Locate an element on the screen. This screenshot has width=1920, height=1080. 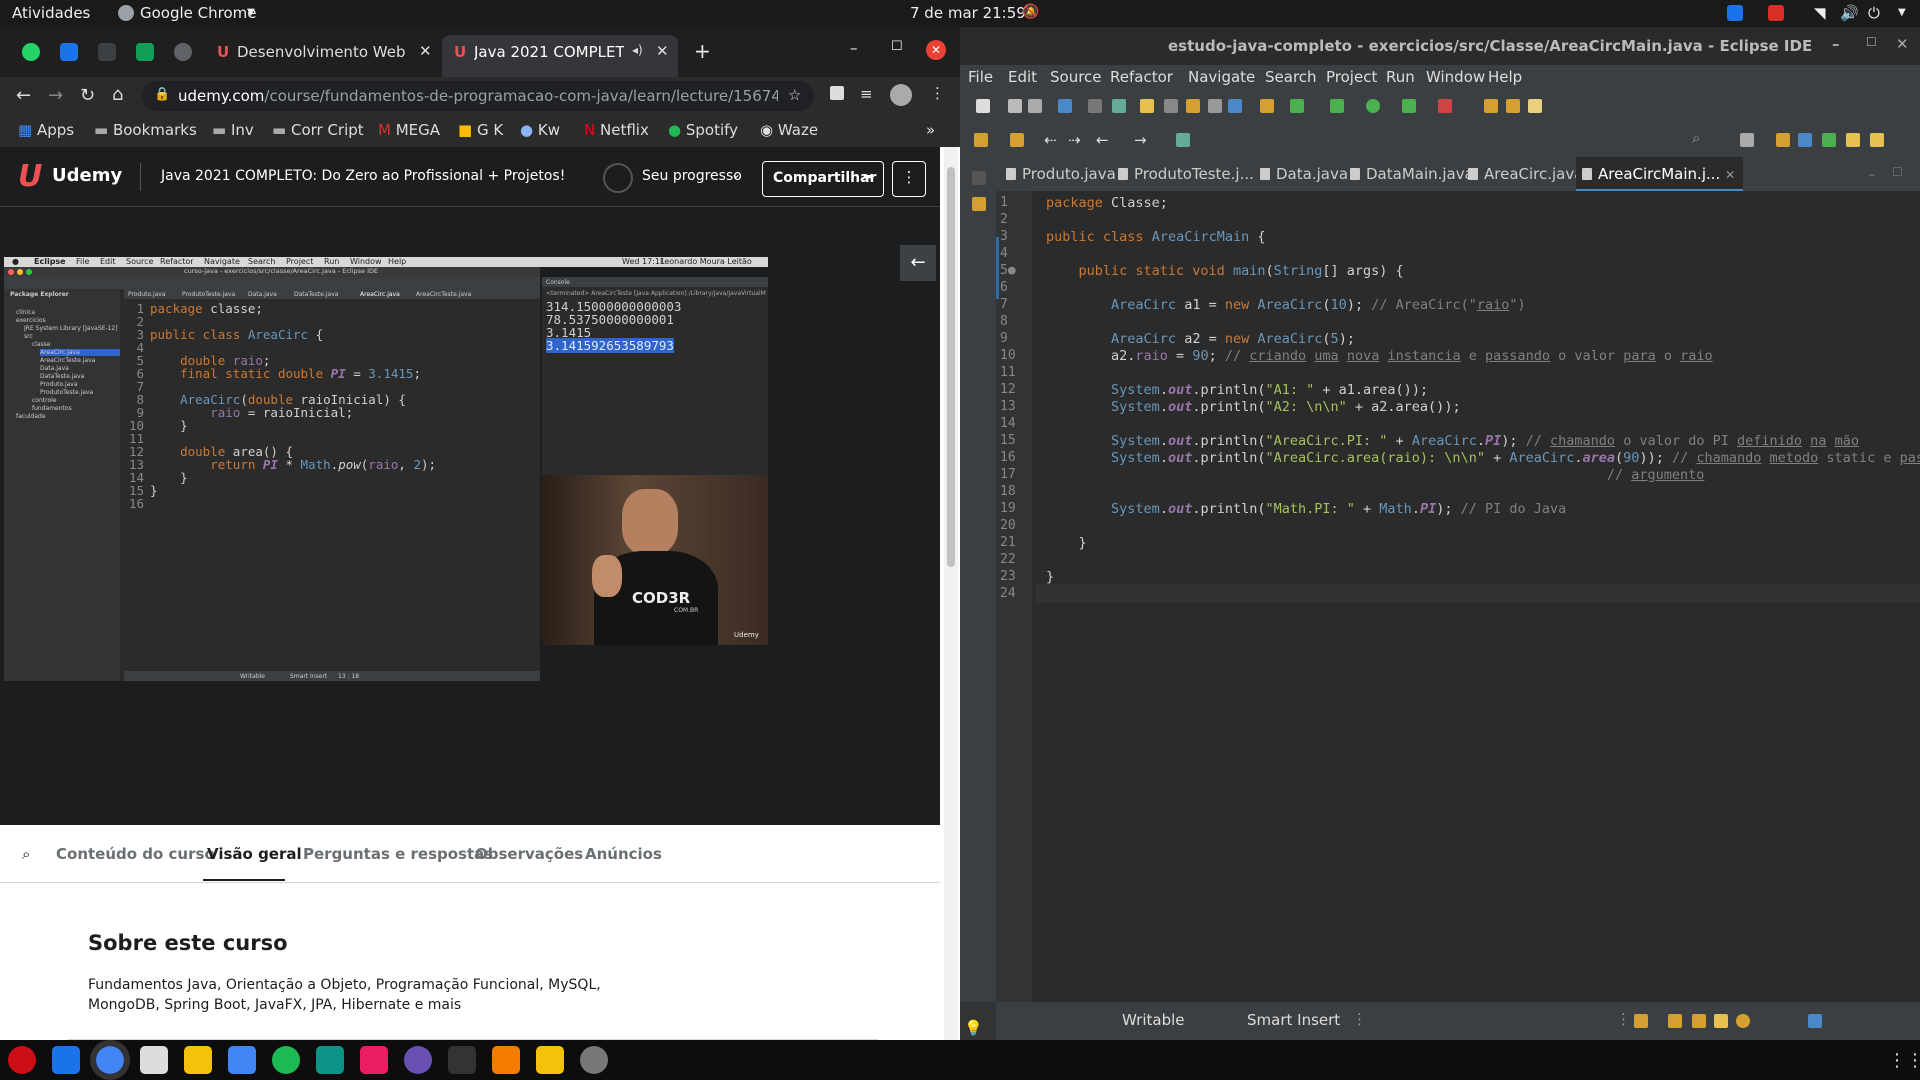
debug-perspective-icon is located at coordinates (1829, 140).